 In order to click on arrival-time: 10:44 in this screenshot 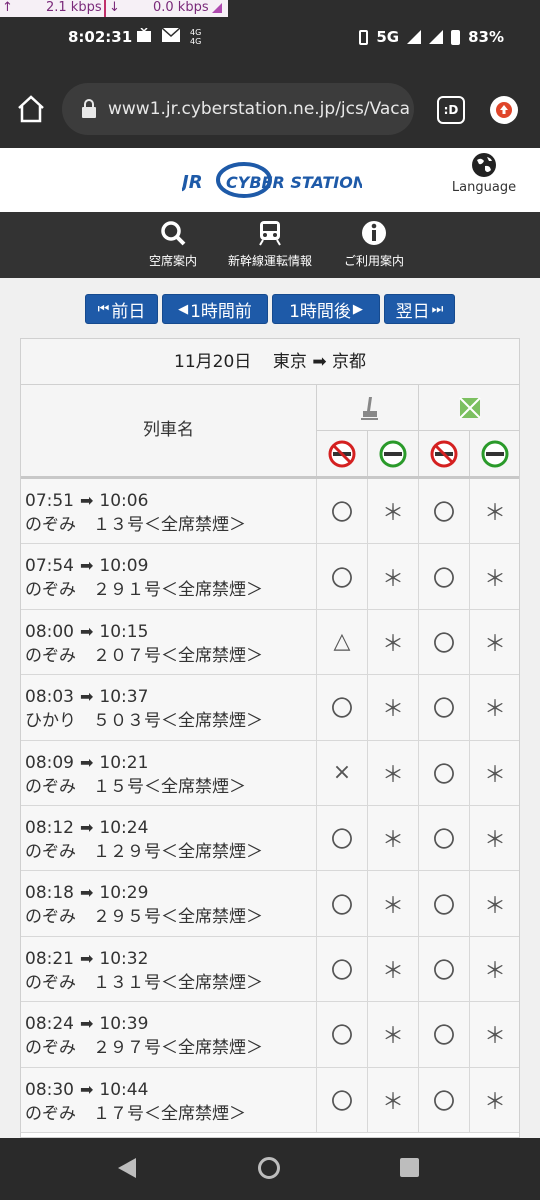, I will do `click(124, 1089)`.